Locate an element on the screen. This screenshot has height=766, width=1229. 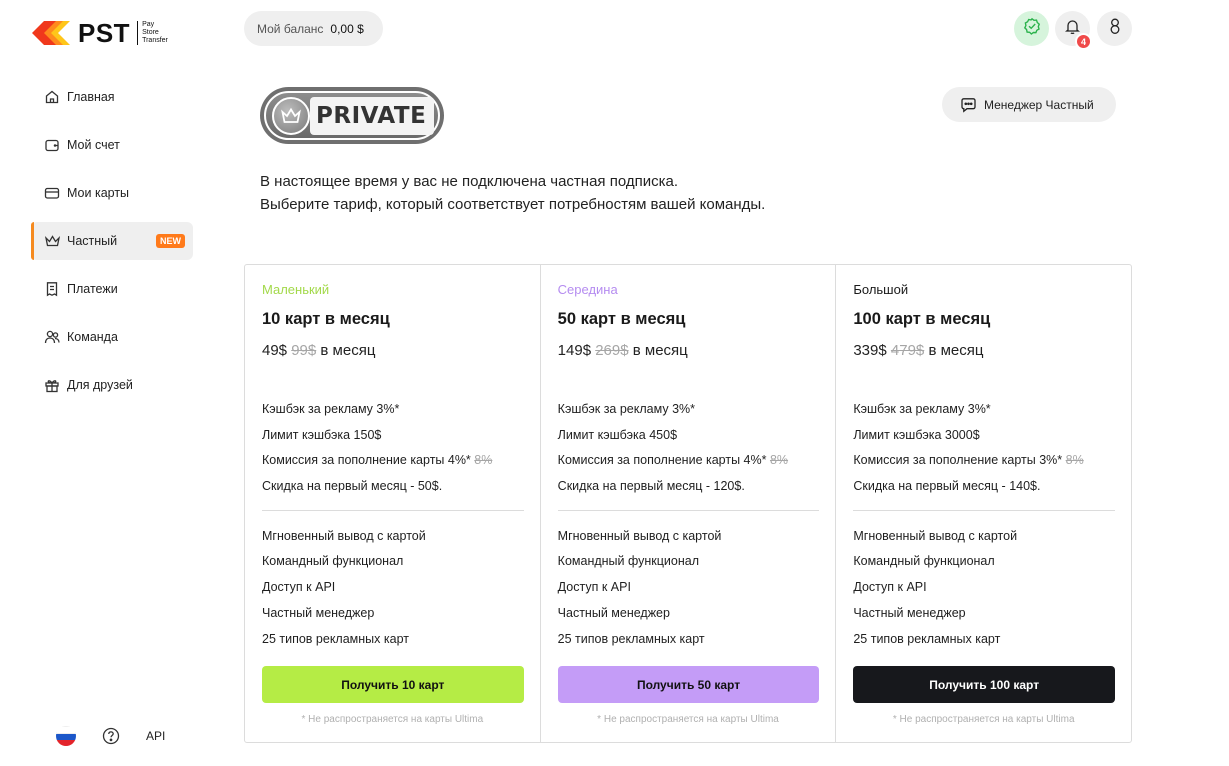
private-badge-inner: PRIVATE is located at coordinates (352, 115).